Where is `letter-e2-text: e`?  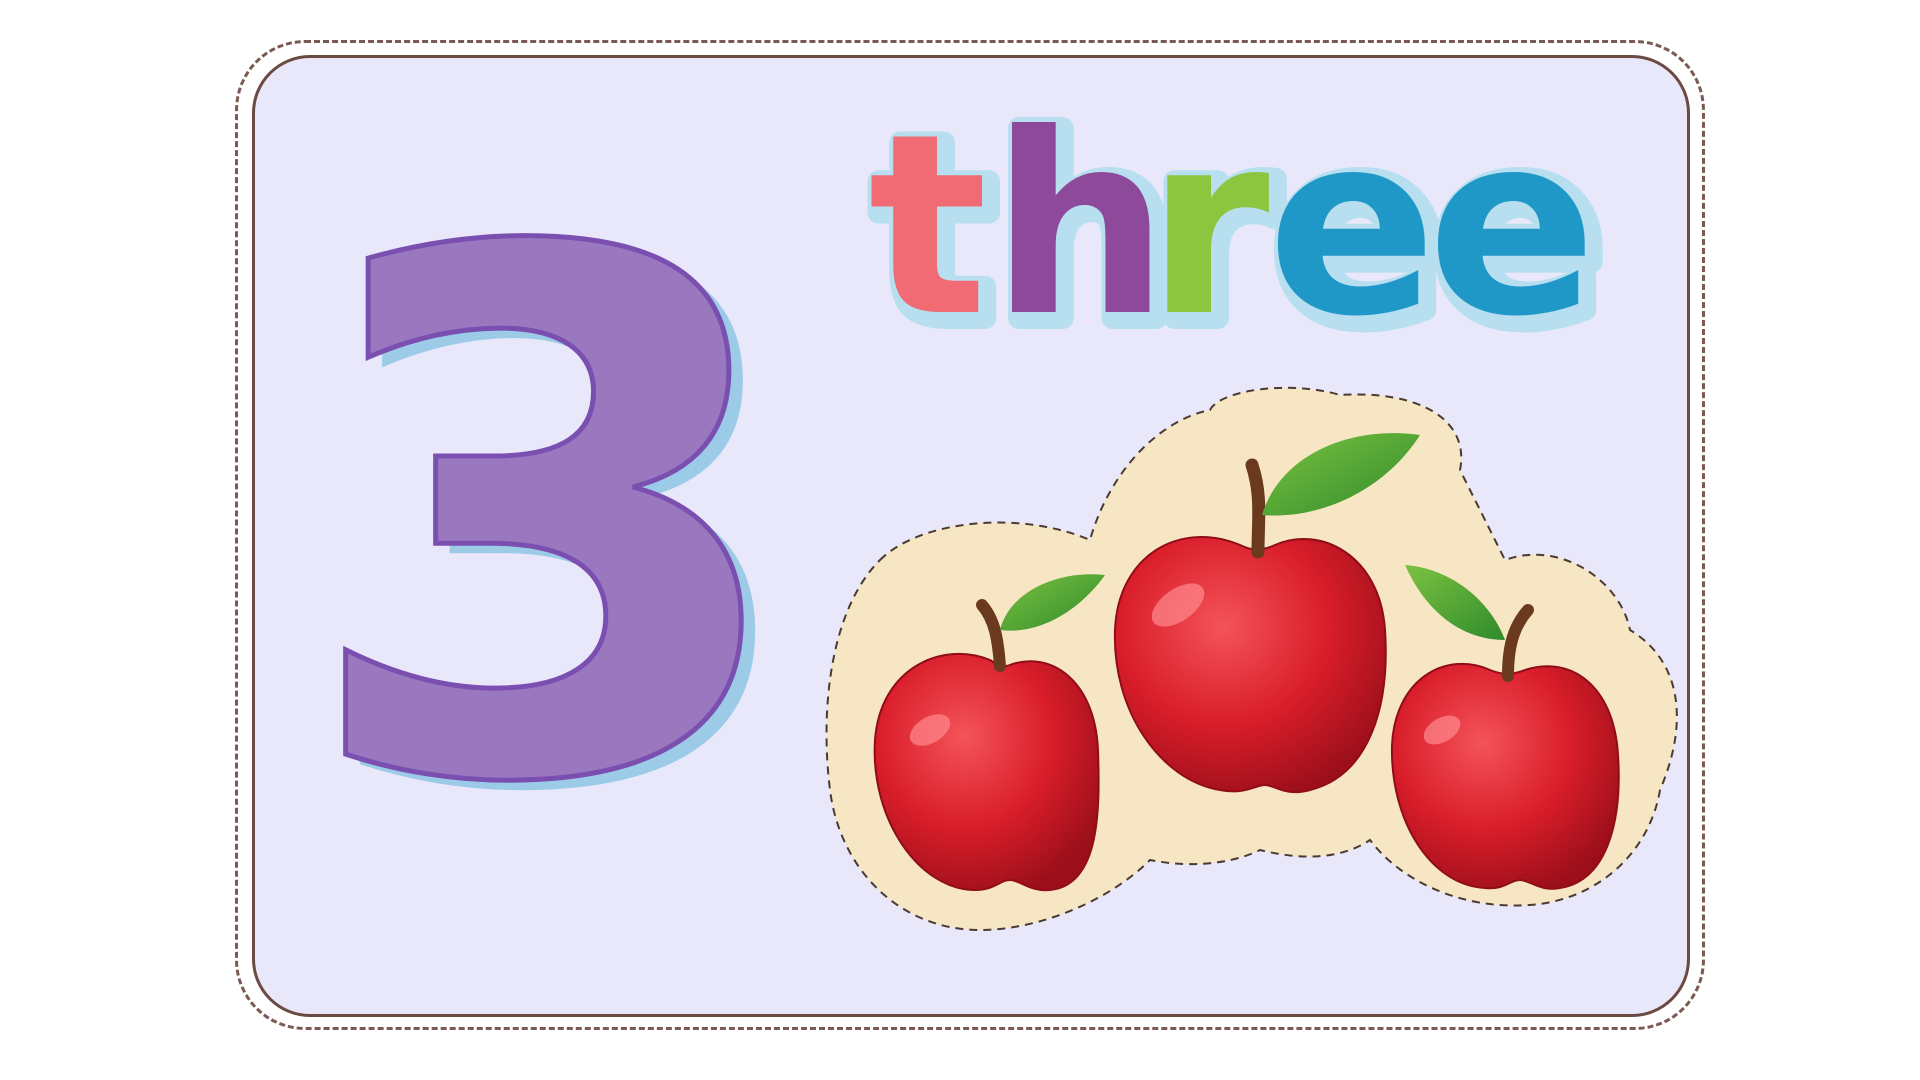
letter-e2-text: e is located at coordinates (1512, 225).